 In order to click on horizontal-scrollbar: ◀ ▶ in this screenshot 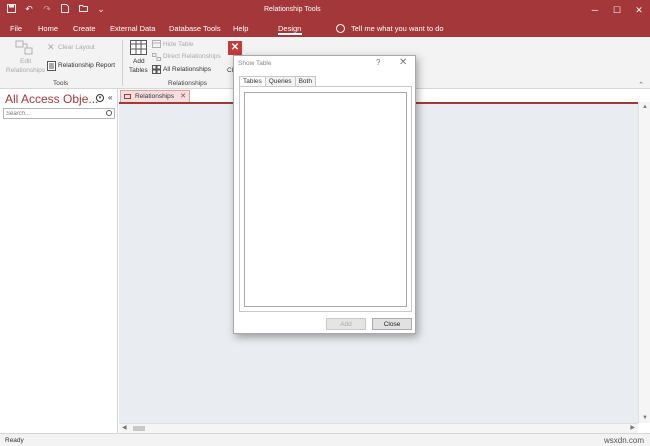, I will do `click(378, 428)`.